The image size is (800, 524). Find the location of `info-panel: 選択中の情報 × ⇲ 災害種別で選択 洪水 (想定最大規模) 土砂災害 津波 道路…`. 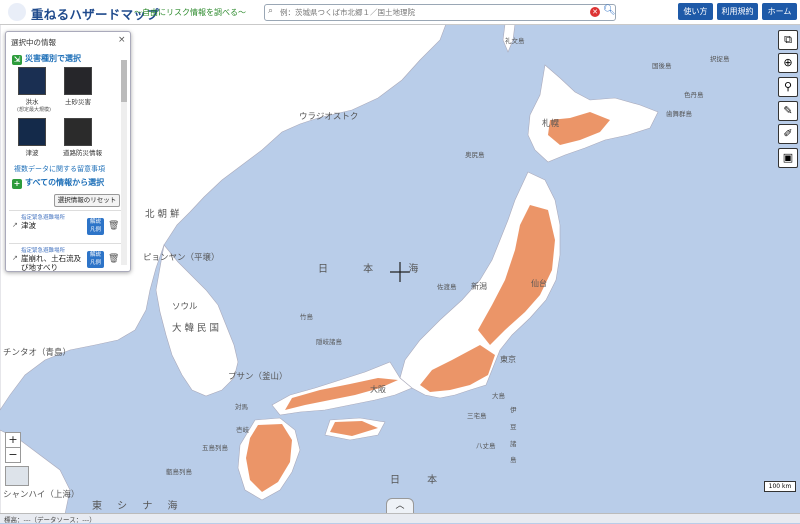

info-panel: 選択中の情報 × ⇲ 災害種別で選択 洪水 (想定最大規模) 土砂災害 津波 道路… is located at coordinates (68, 151).